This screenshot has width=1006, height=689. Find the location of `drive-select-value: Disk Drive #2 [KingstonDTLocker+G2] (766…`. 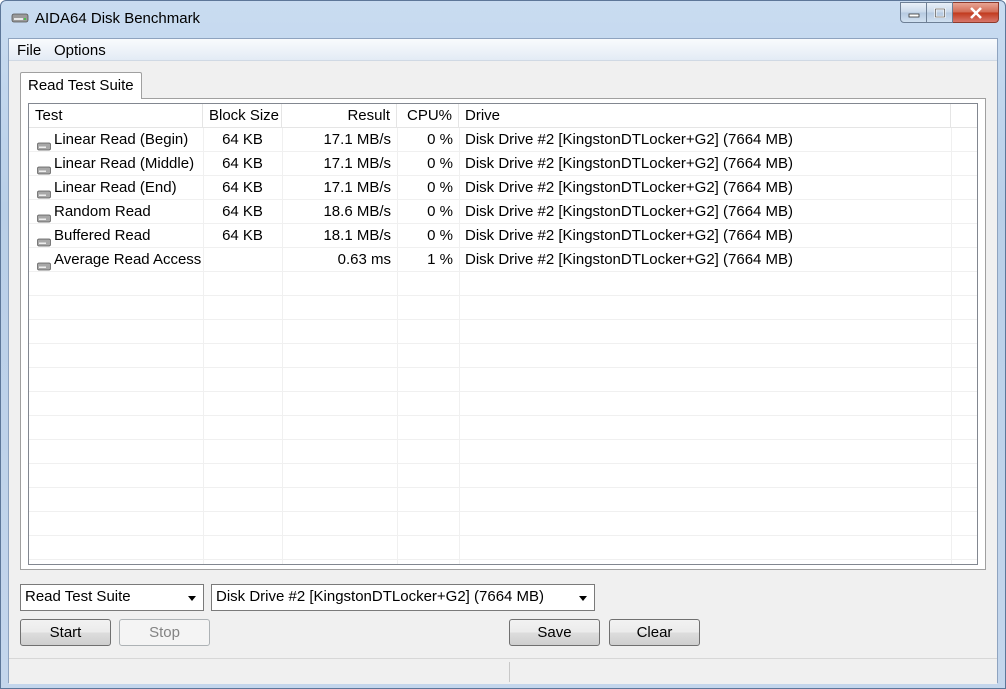

drive-select-value: Disk Drive #2 [KingstonDTLocker+G2] (766… is located at coordinates (380, 596).